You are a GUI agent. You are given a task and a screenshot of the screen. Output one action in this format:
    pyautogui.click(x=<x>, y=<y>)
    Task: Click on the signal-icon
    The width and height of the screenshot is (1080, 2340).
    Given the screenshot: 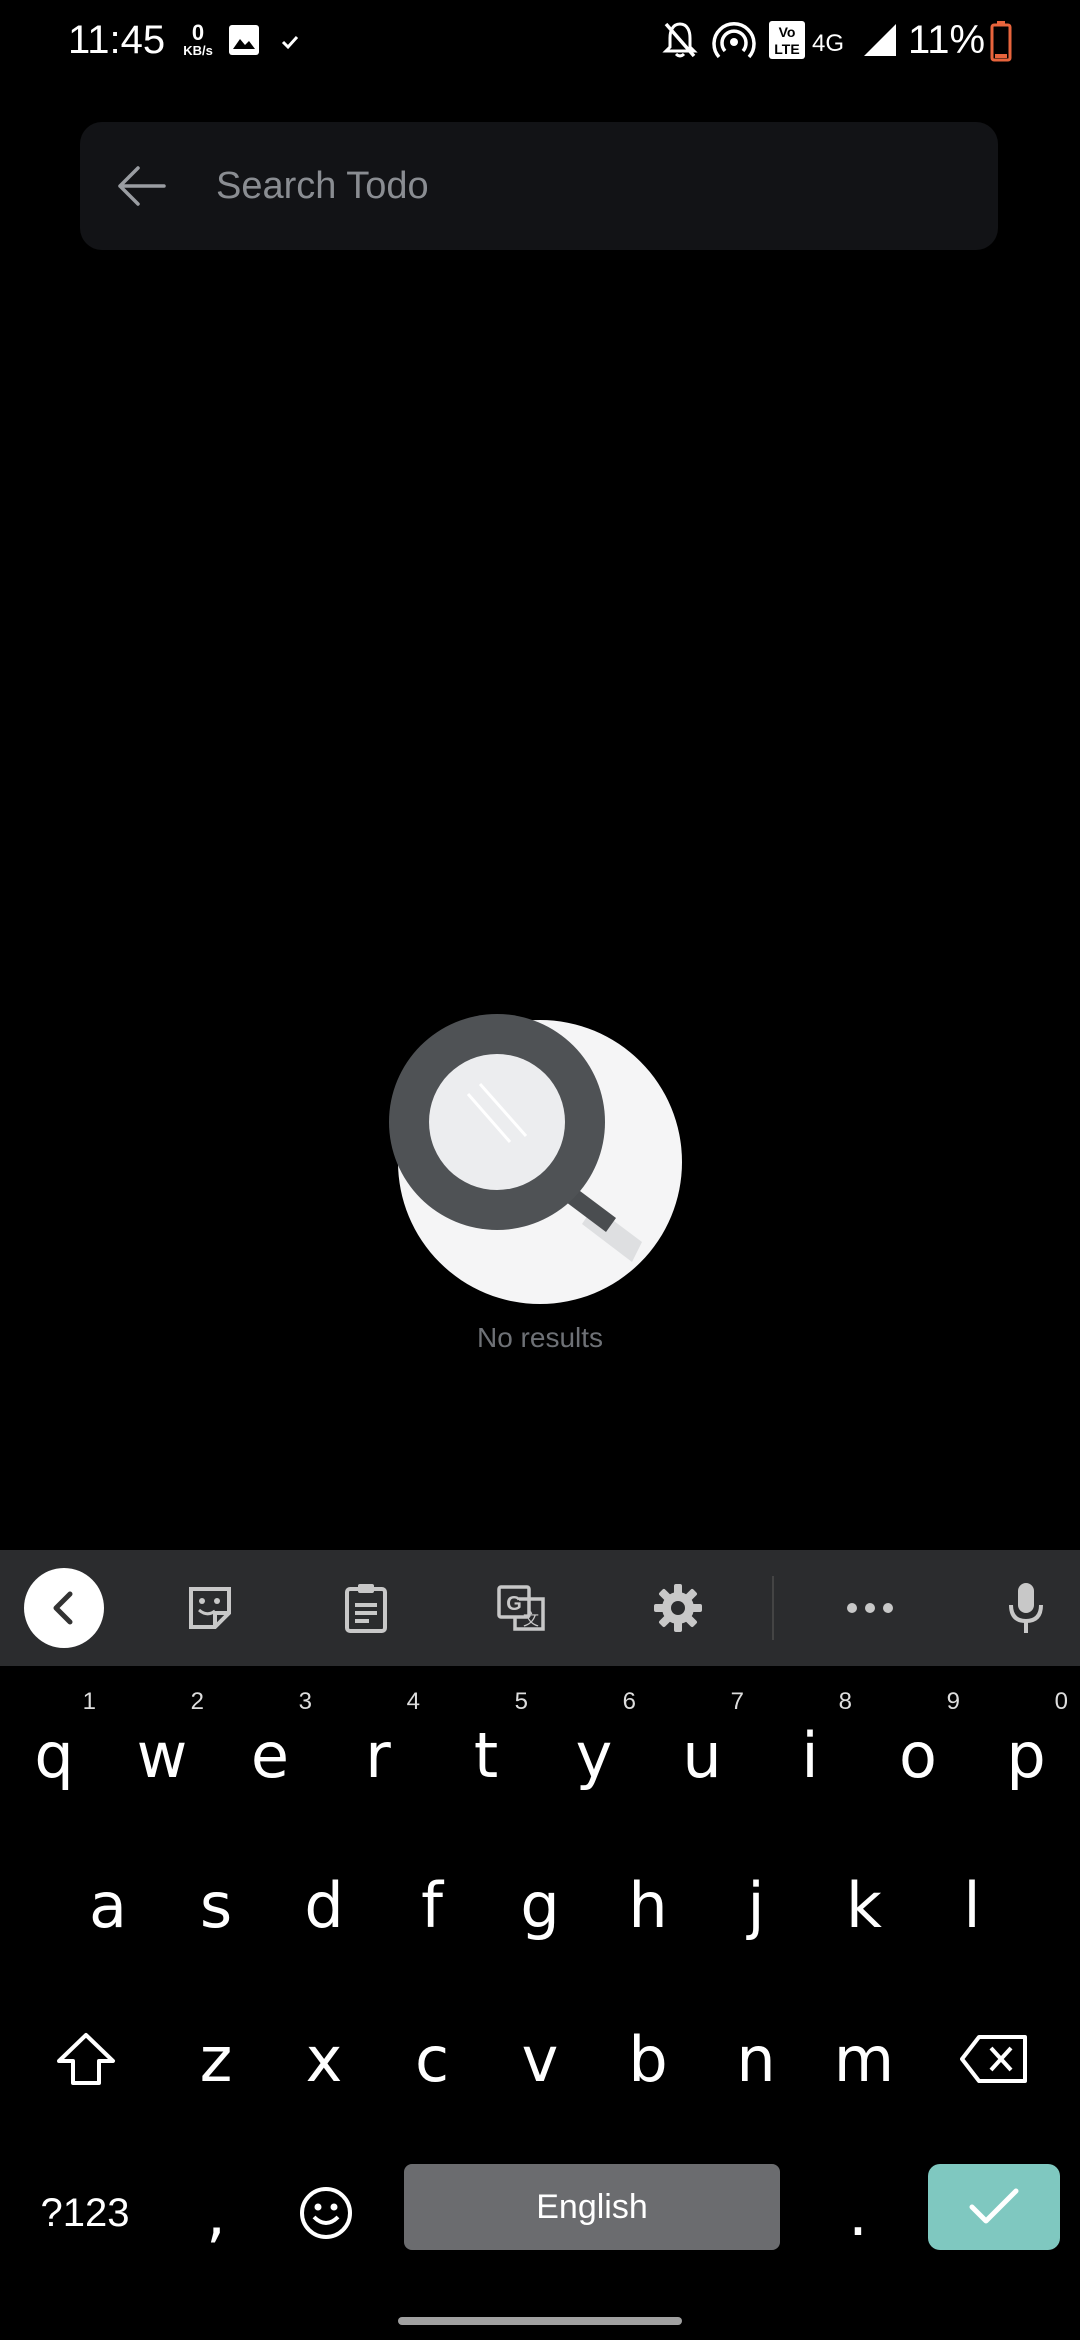 What is the action you would take?
    pyautogui.click(x=880, y=40)
    